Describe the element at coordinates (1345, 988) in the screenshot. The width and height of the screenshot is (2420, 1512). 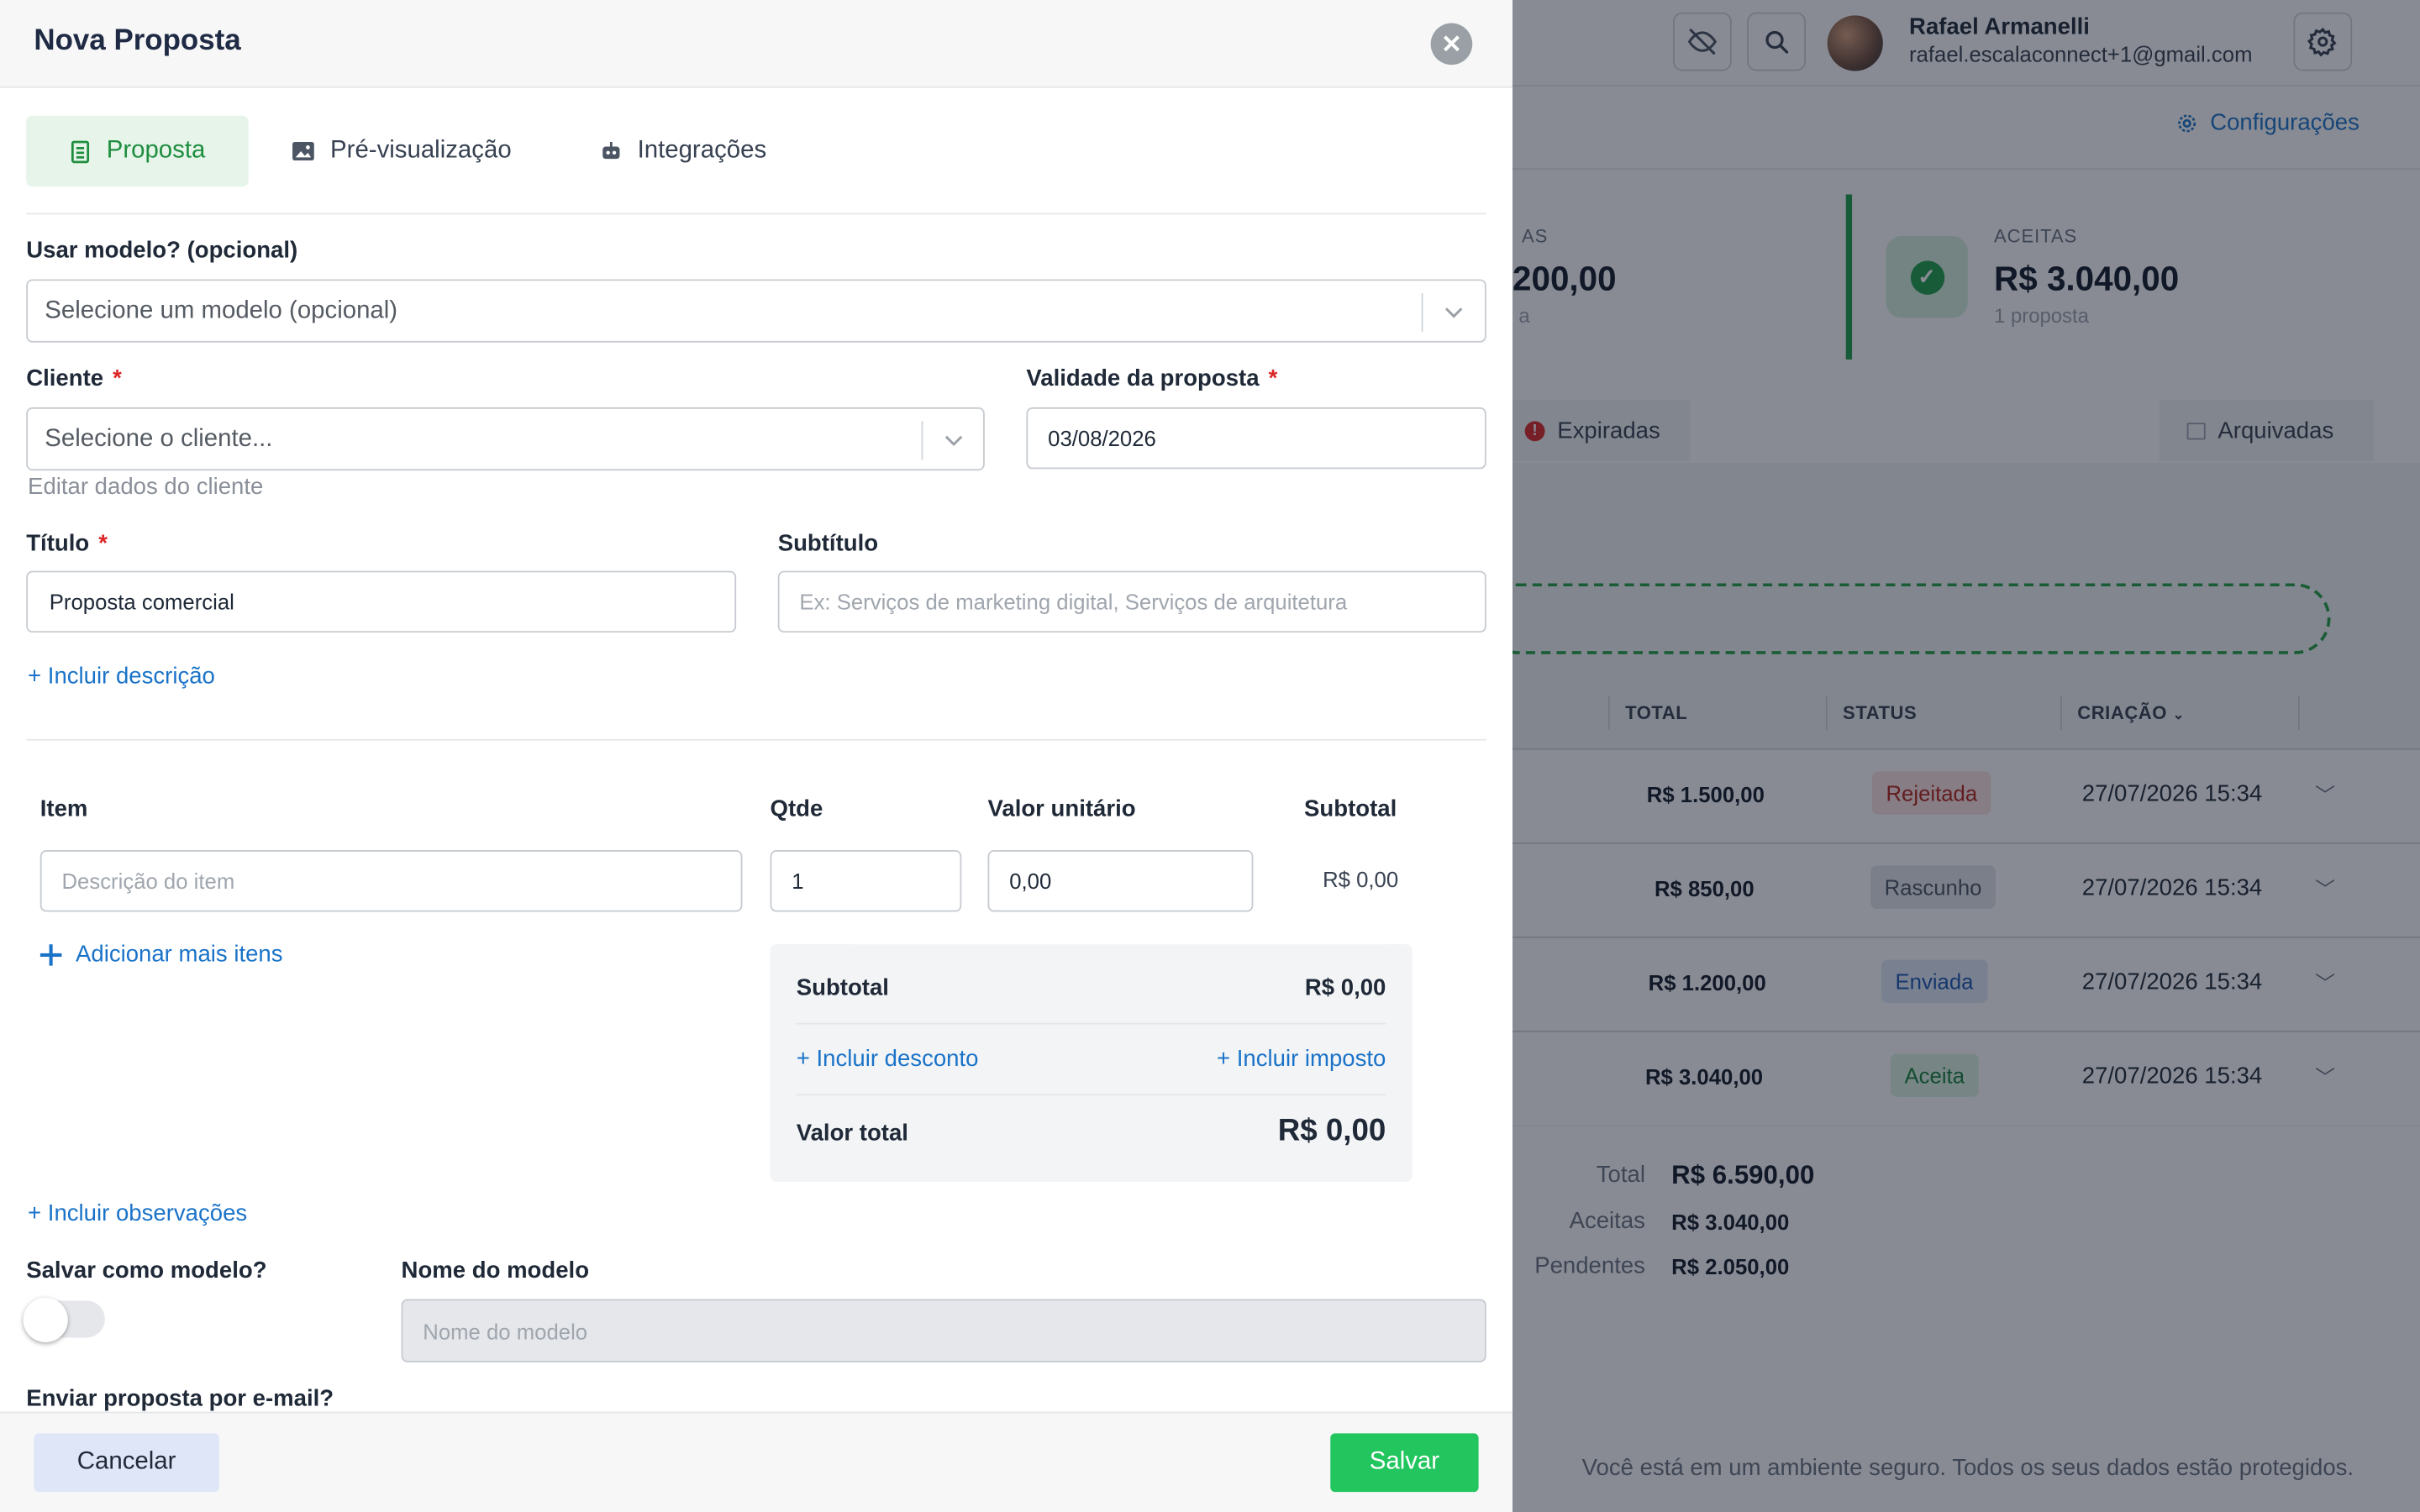
I see `summary-subtotal-value: R$ 0,00` at that location.